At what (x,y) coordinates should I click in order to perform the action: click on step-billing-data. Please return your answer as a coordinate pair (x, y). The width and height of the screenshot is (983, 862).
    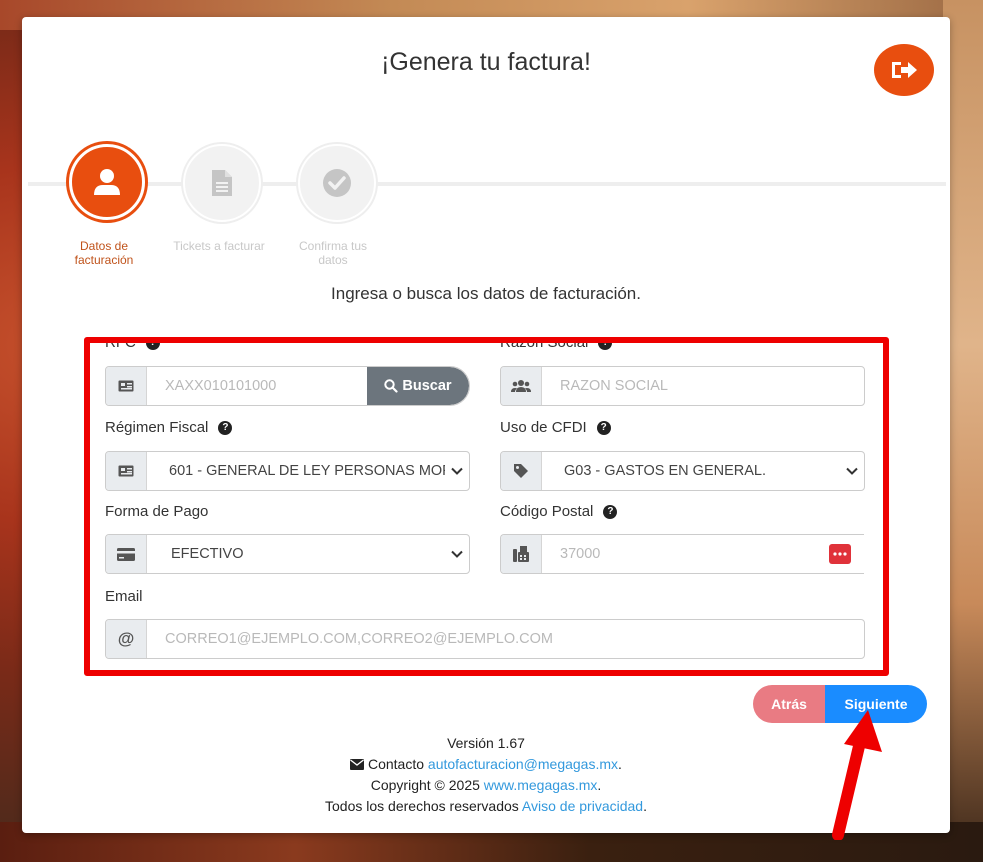
    Looking at the image, I should click on (107, 182).